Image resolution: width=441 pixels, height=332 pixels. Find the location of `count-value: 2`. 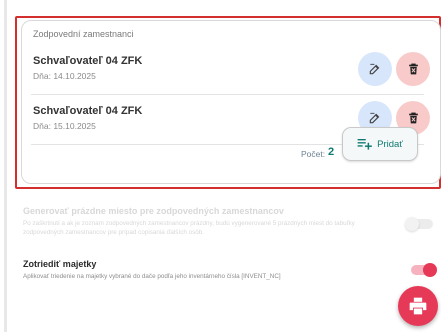

count-value: 2 is located at coordinates (331, 152).